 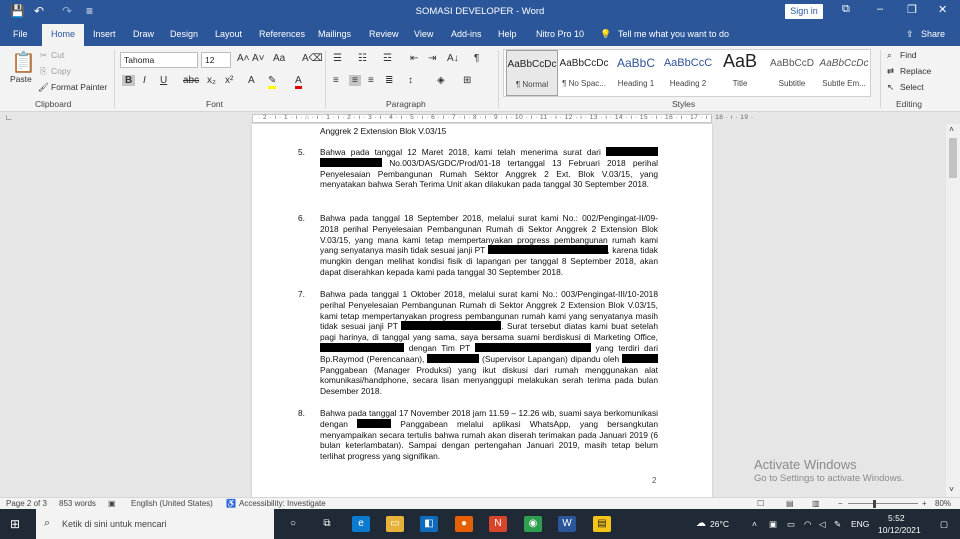 What do you see at coordinates (532, 73) in the screenshot?
I see `style-normal: AaBbCcDc ¶ Normal` at bounding box center [532, 73].